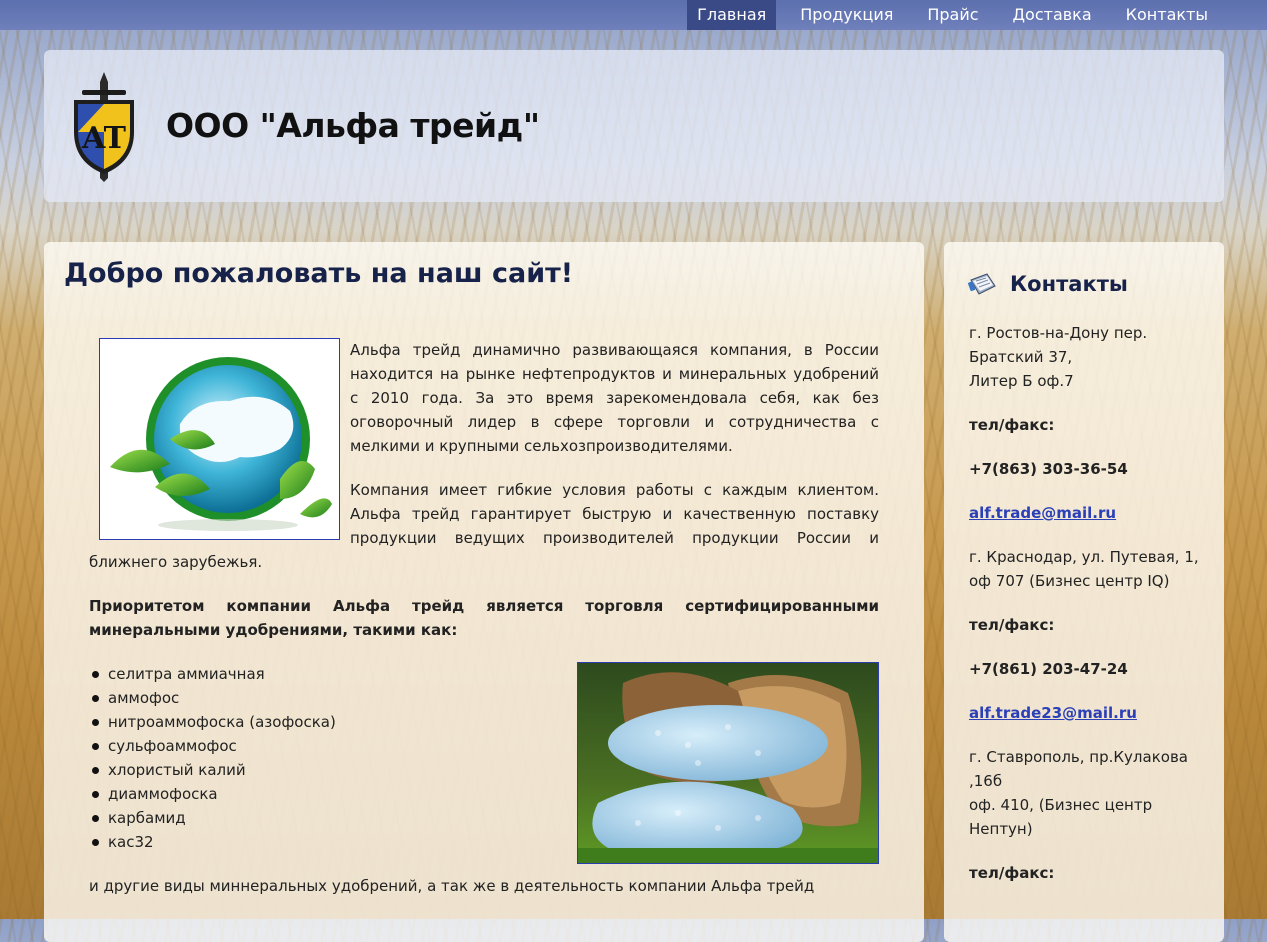  What do you see at coordinates (952, 15) in the screenshot?
I see `nav-item-price: Прайс` at bounding box center [952, 15].